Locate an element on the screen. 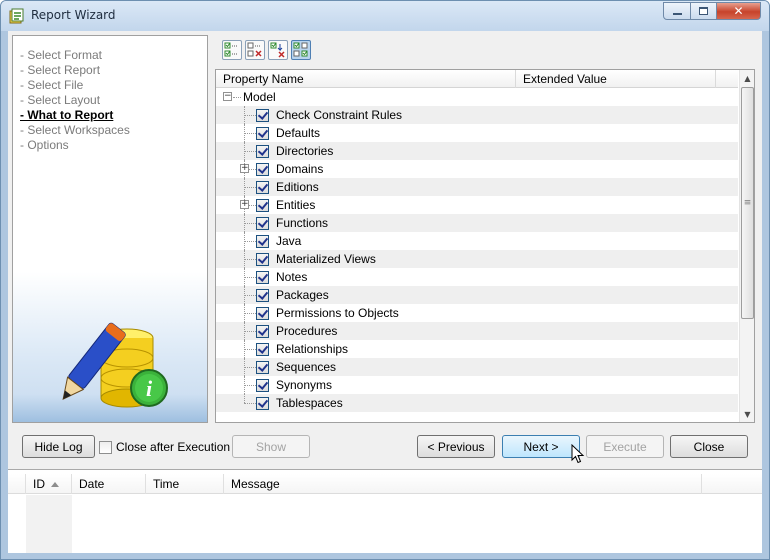 This screenshot has width=770, height=560. tree-row: Permissions to Objects is located at coordinates (477, 313).